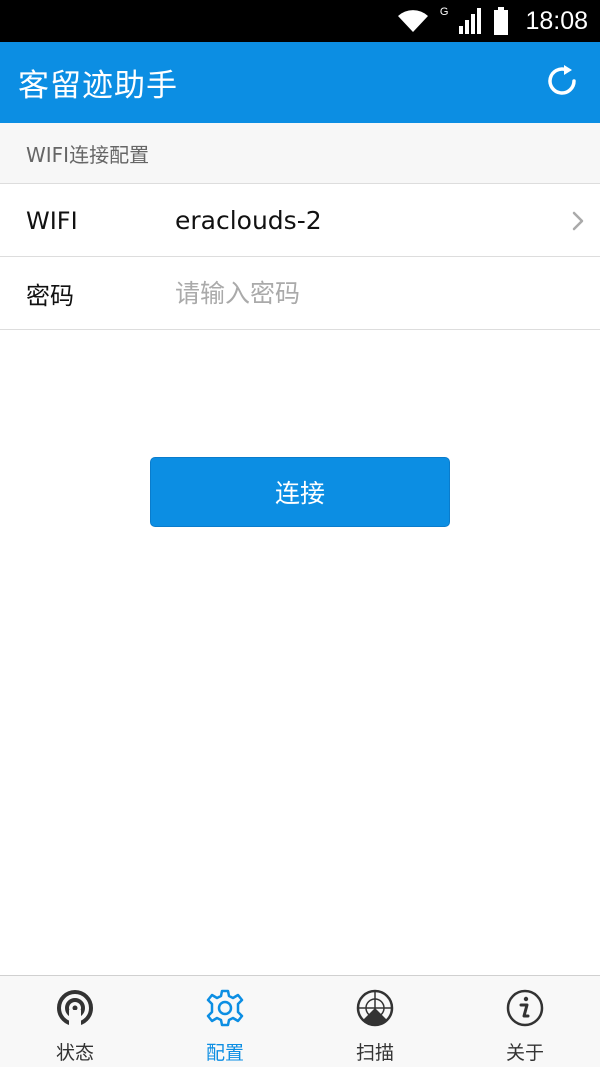 The height and width of the screenshot is (1067, 600). I want to click on nav-label-about: 关于, so click(524, 1053).